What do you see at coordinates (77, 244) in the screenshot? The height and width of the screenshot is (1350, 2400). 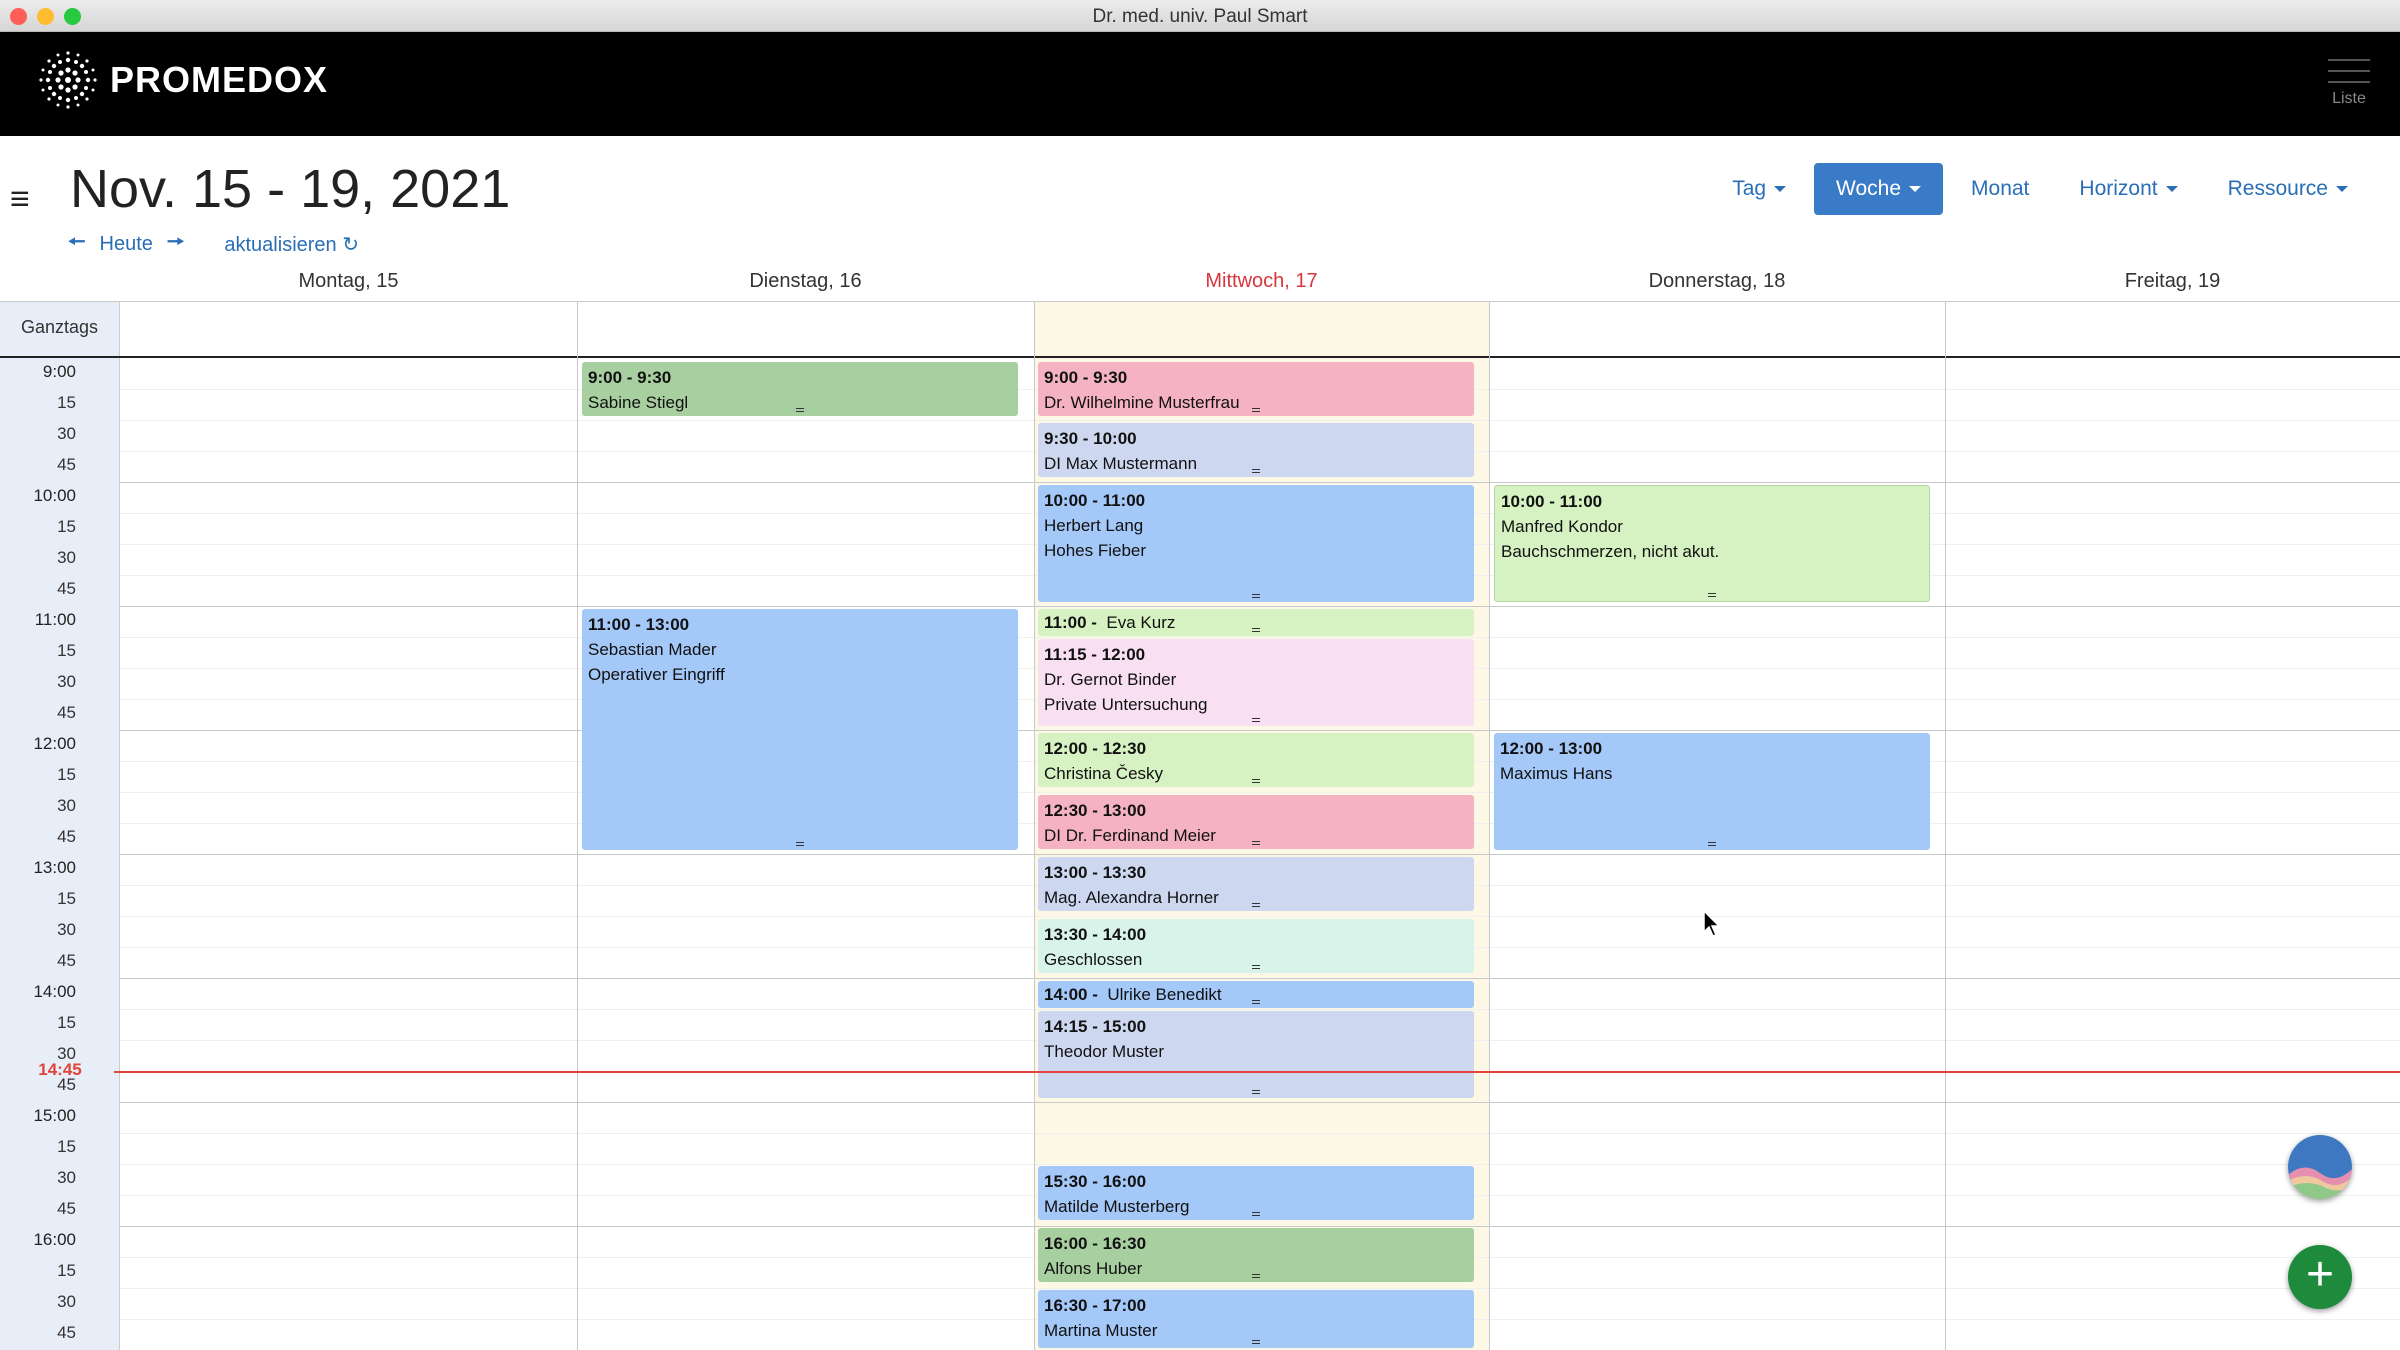 I see `prev-arrow-icon: 🠔` at bounding box center [77, 244].